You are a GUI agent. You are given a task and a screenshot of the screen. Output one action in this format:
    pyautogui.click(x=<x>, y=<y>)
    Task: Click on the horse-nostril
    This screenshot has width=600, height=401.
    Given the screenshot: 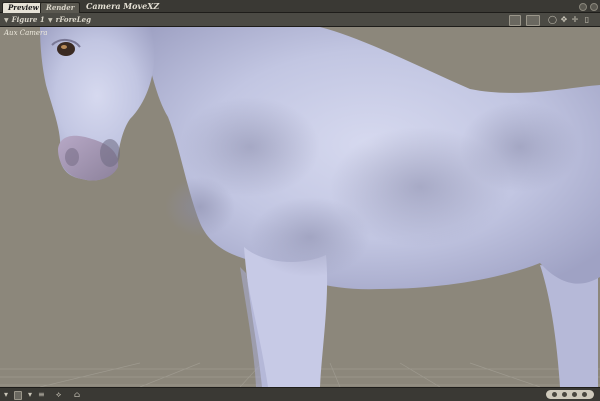 What is the action you would take?
    pyautogui.click(x=72, y=157)
    